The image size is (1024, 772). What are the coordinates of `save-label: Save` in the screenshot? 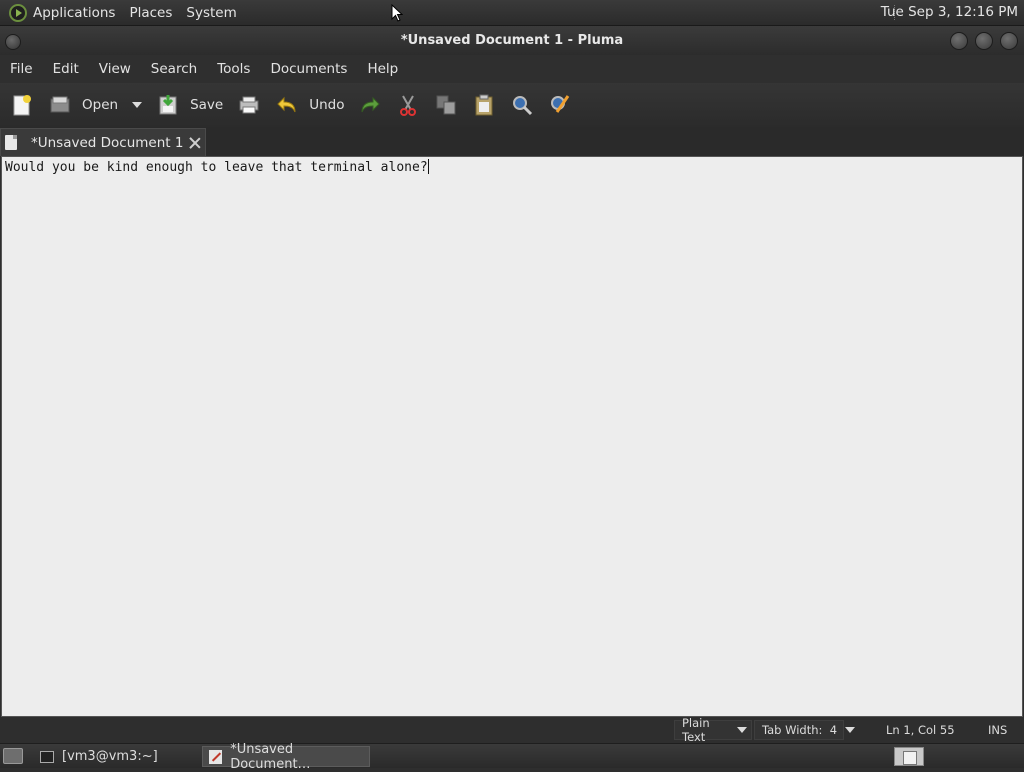 It's located at (207, 105).